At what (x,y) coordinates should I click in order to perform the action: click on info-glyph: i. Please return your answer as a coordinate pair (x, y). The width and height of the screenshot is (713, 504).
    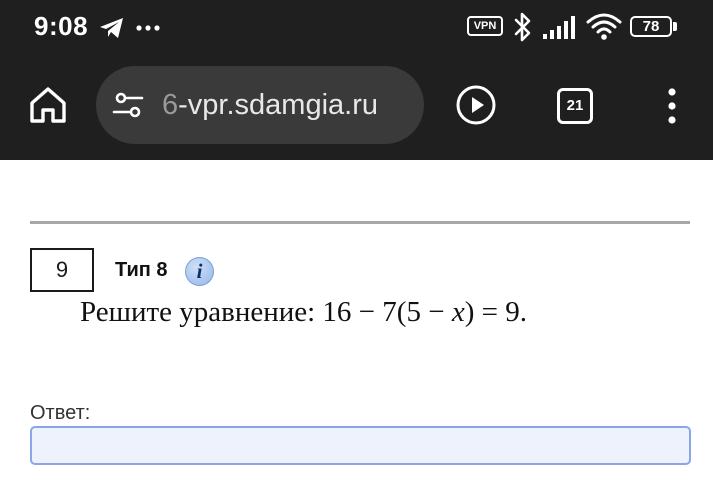
    Looking at the image, I should click on (199, 271).